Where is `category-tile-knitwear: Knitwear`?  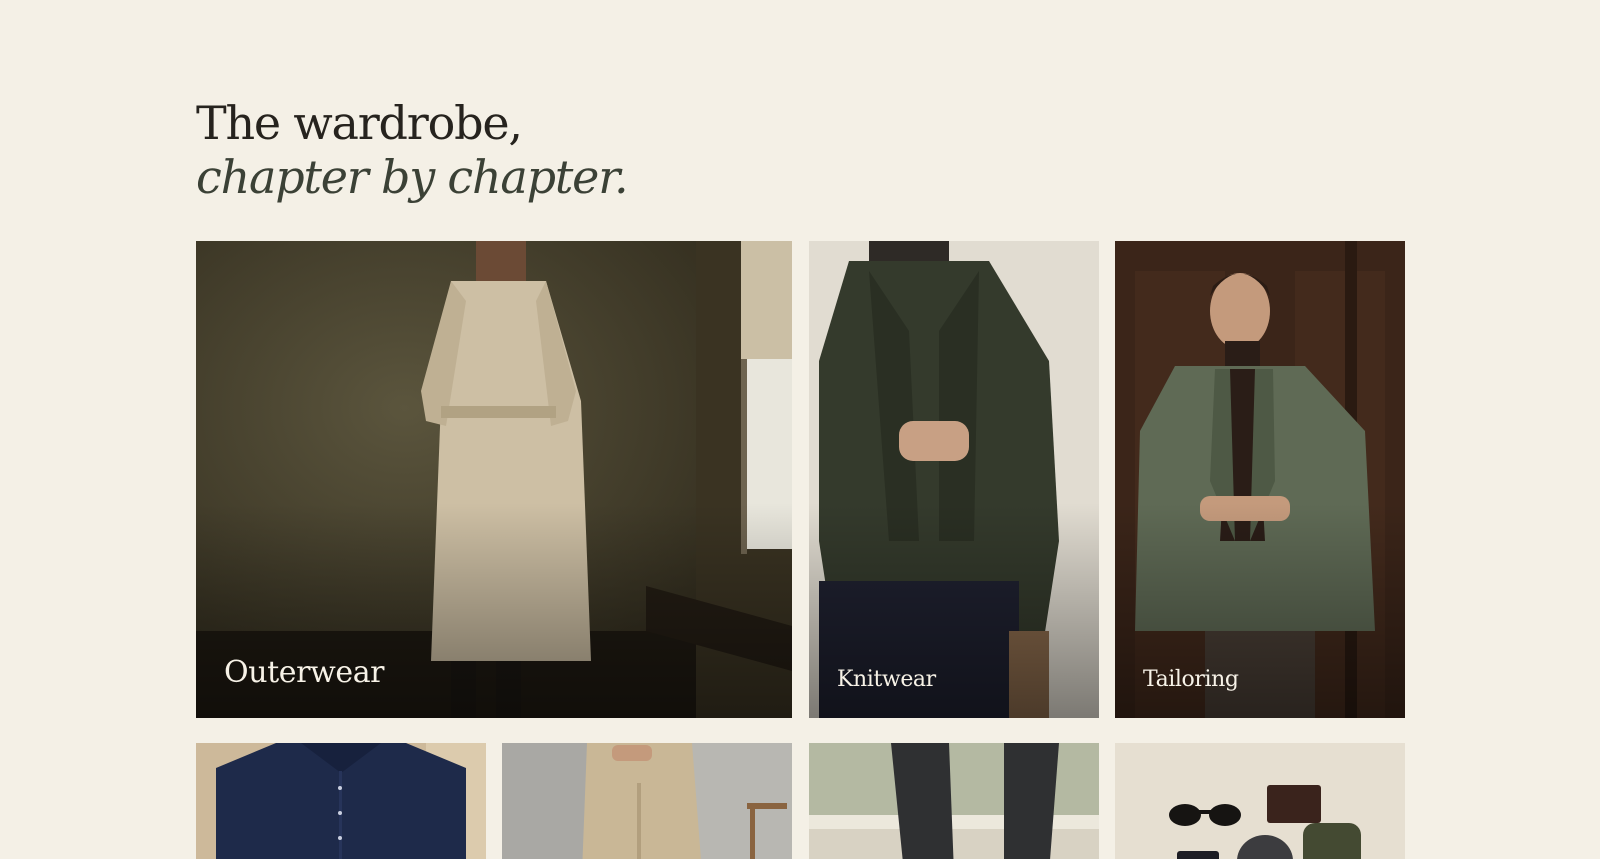
category-tile-knitwear: Knitwear is located at coordinates (954, 479).